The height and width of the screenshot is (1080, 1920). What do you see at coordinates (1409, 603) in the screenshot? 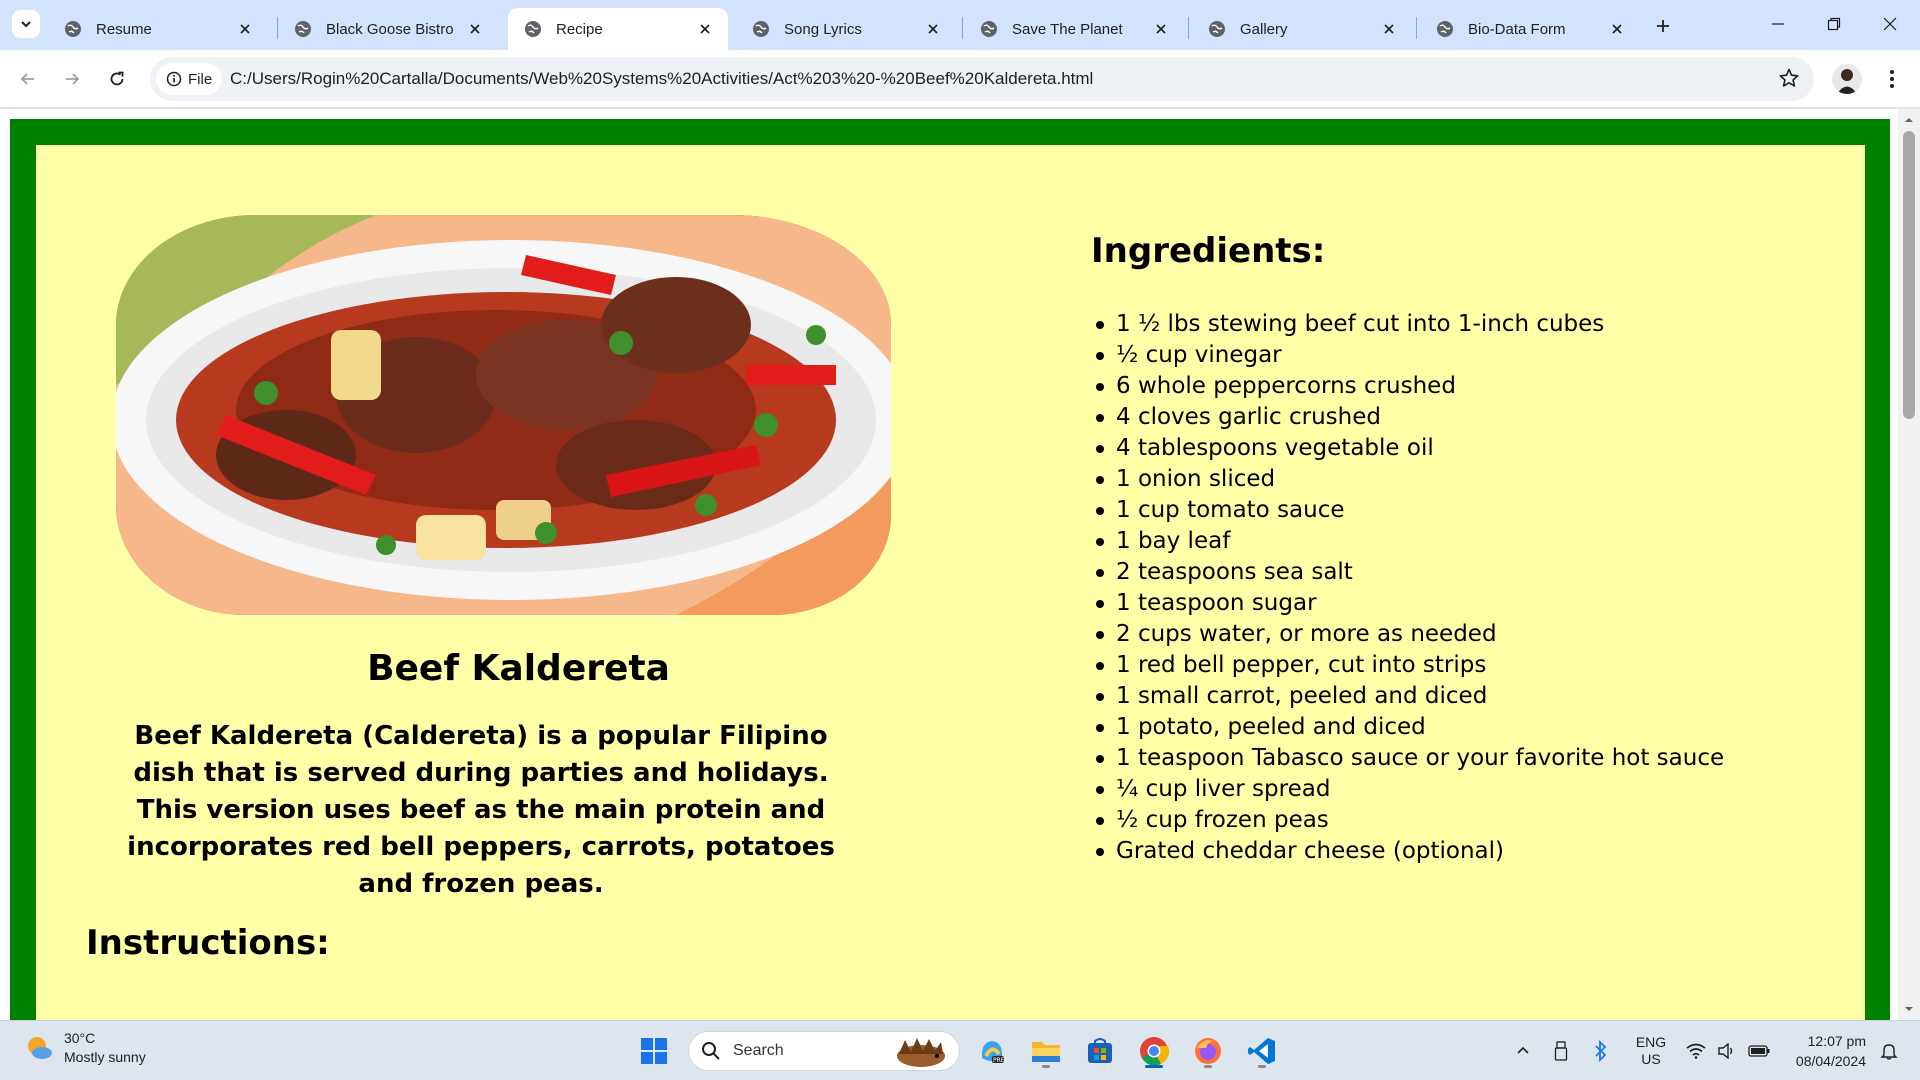
I see `ingredient-item: 1 teaspoon sugar` at bounding box center [1409, 603].